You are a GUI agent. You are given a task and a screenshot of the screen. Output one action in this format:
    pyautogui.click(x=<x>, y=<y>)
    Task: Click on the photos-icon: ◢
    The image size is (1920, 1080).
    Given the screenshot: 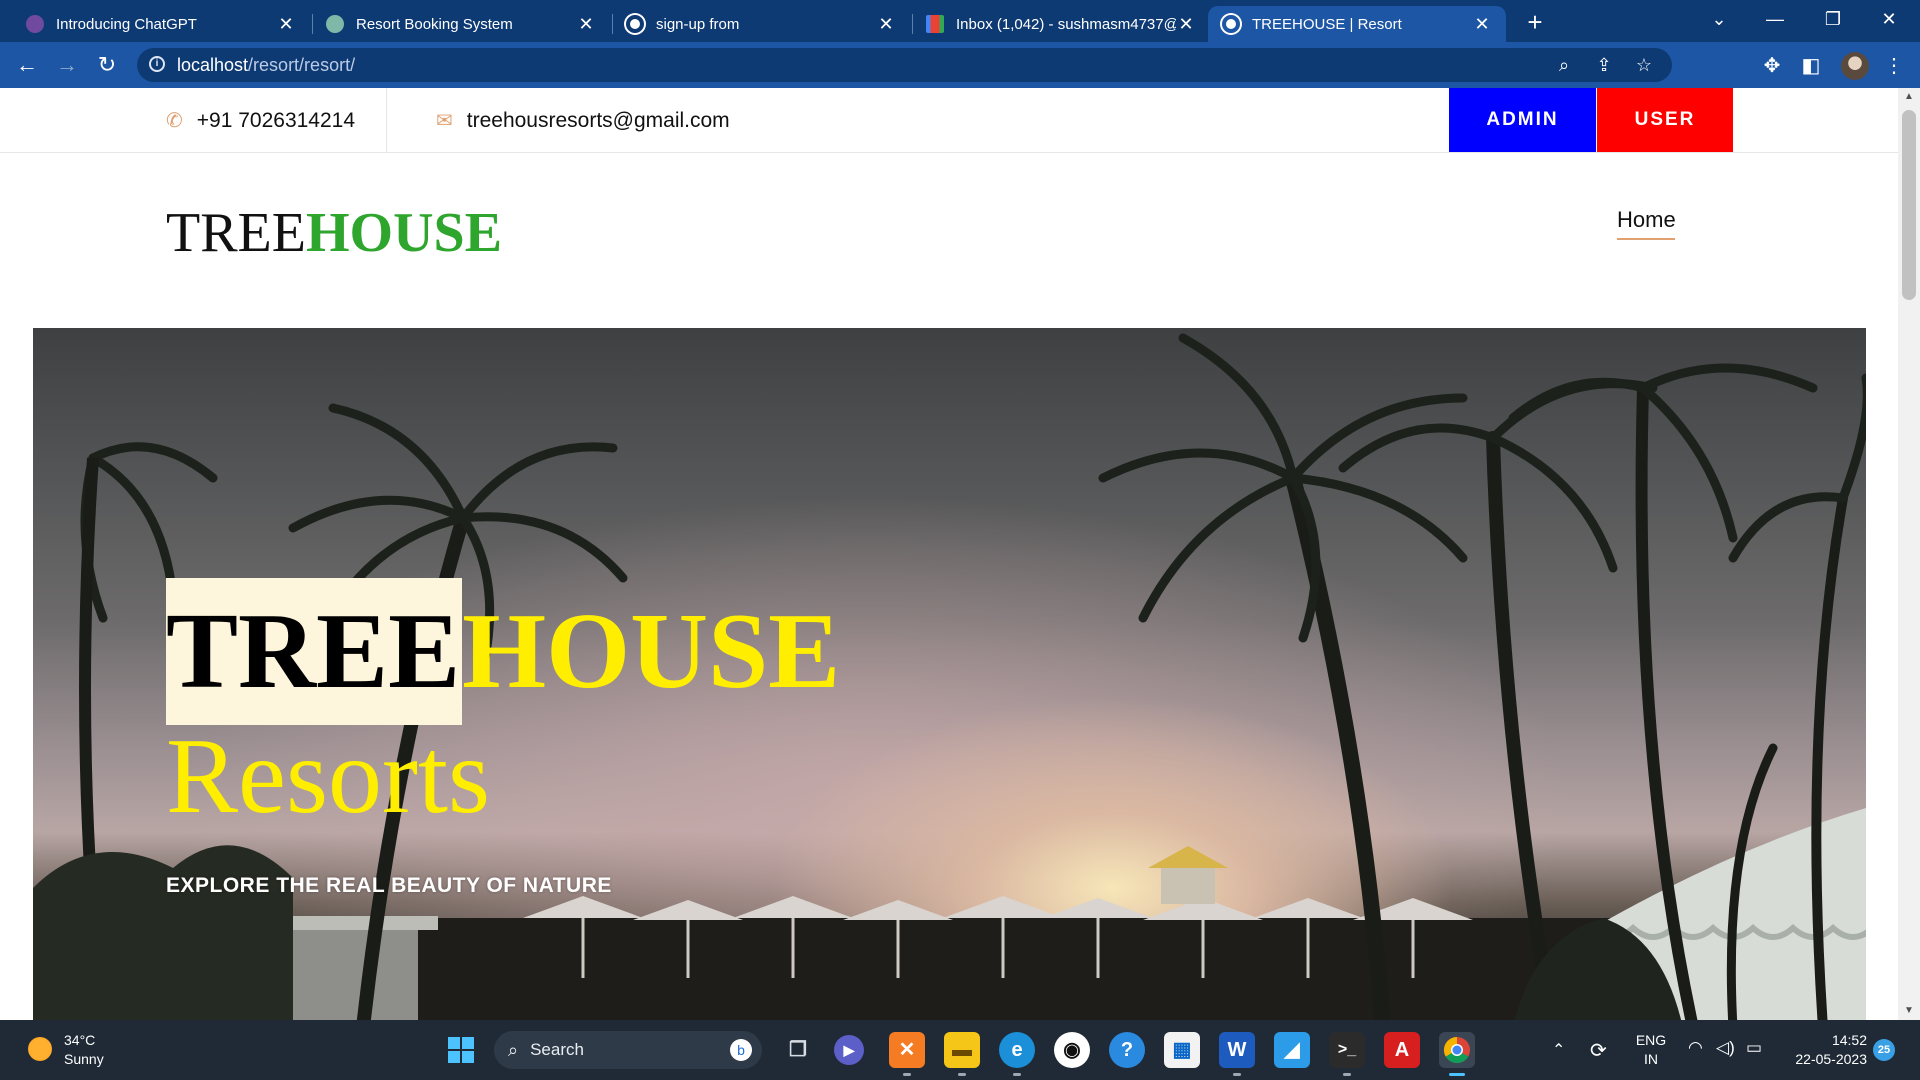 What is the action you would take?
    pyautogui.click(x=1292, y=1050)
    